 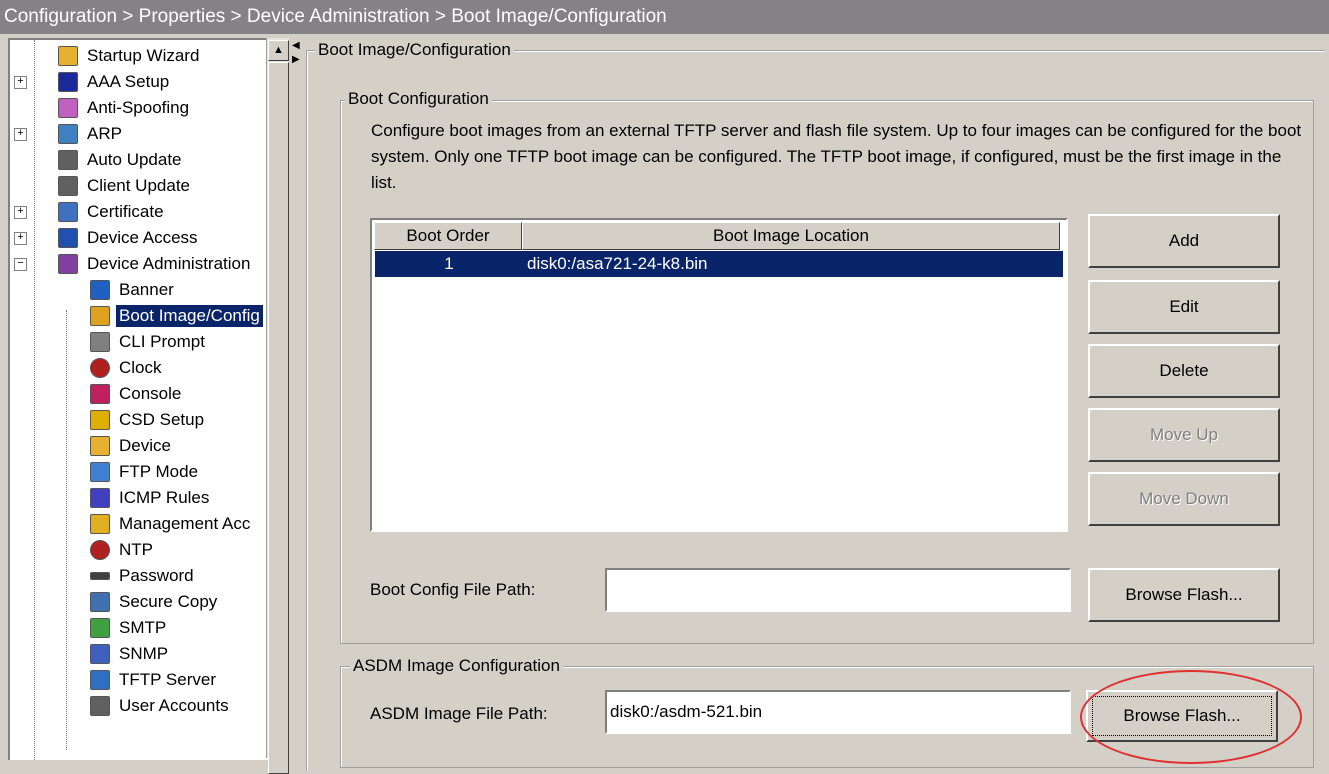 What do you see at coordinates (296, 398) in the screenshot?
I see `panel-splitter: ◀ ▶` at bounding box center [296, 398].